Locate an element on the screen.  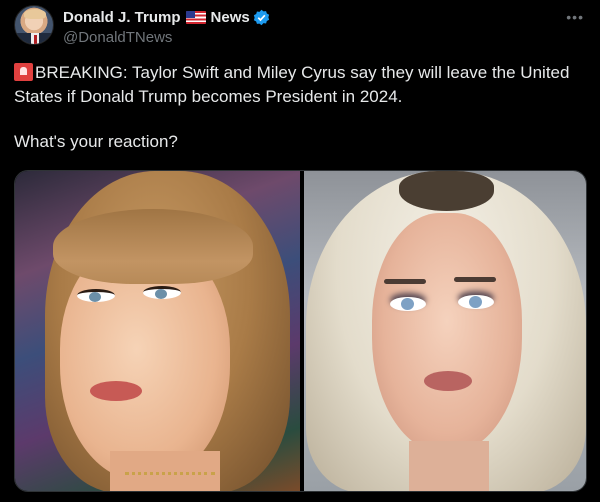
avatar is located at coordinates (34, 25).